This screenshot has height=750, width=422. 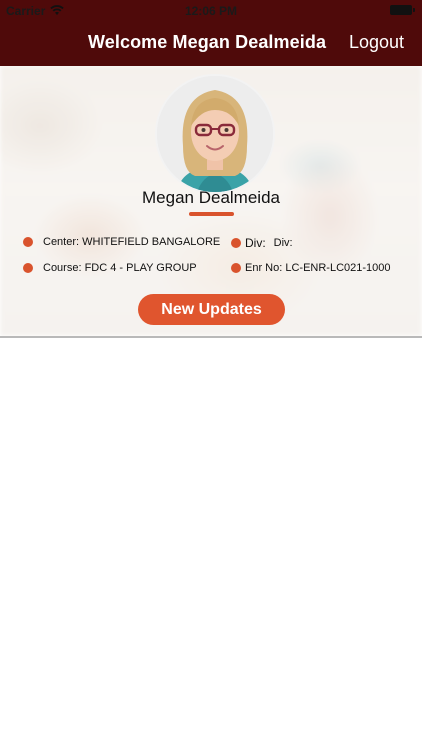 I want to click on enrollment-text: Enr No: LC-ENR-LC021-1000, so click(x=318, y=268).